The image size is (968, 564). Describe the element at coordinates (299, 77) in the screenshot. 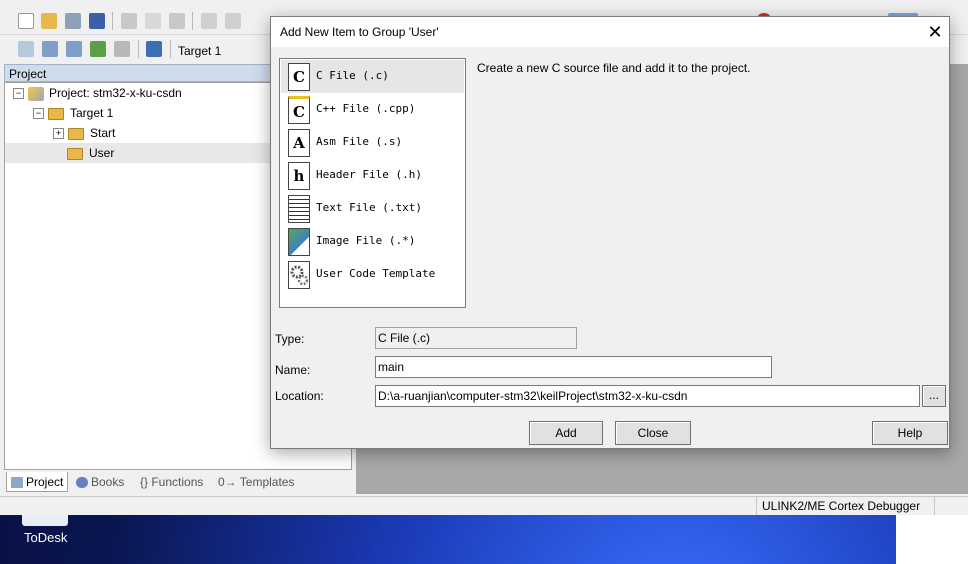

I see `c-file-icon: C` at that location.